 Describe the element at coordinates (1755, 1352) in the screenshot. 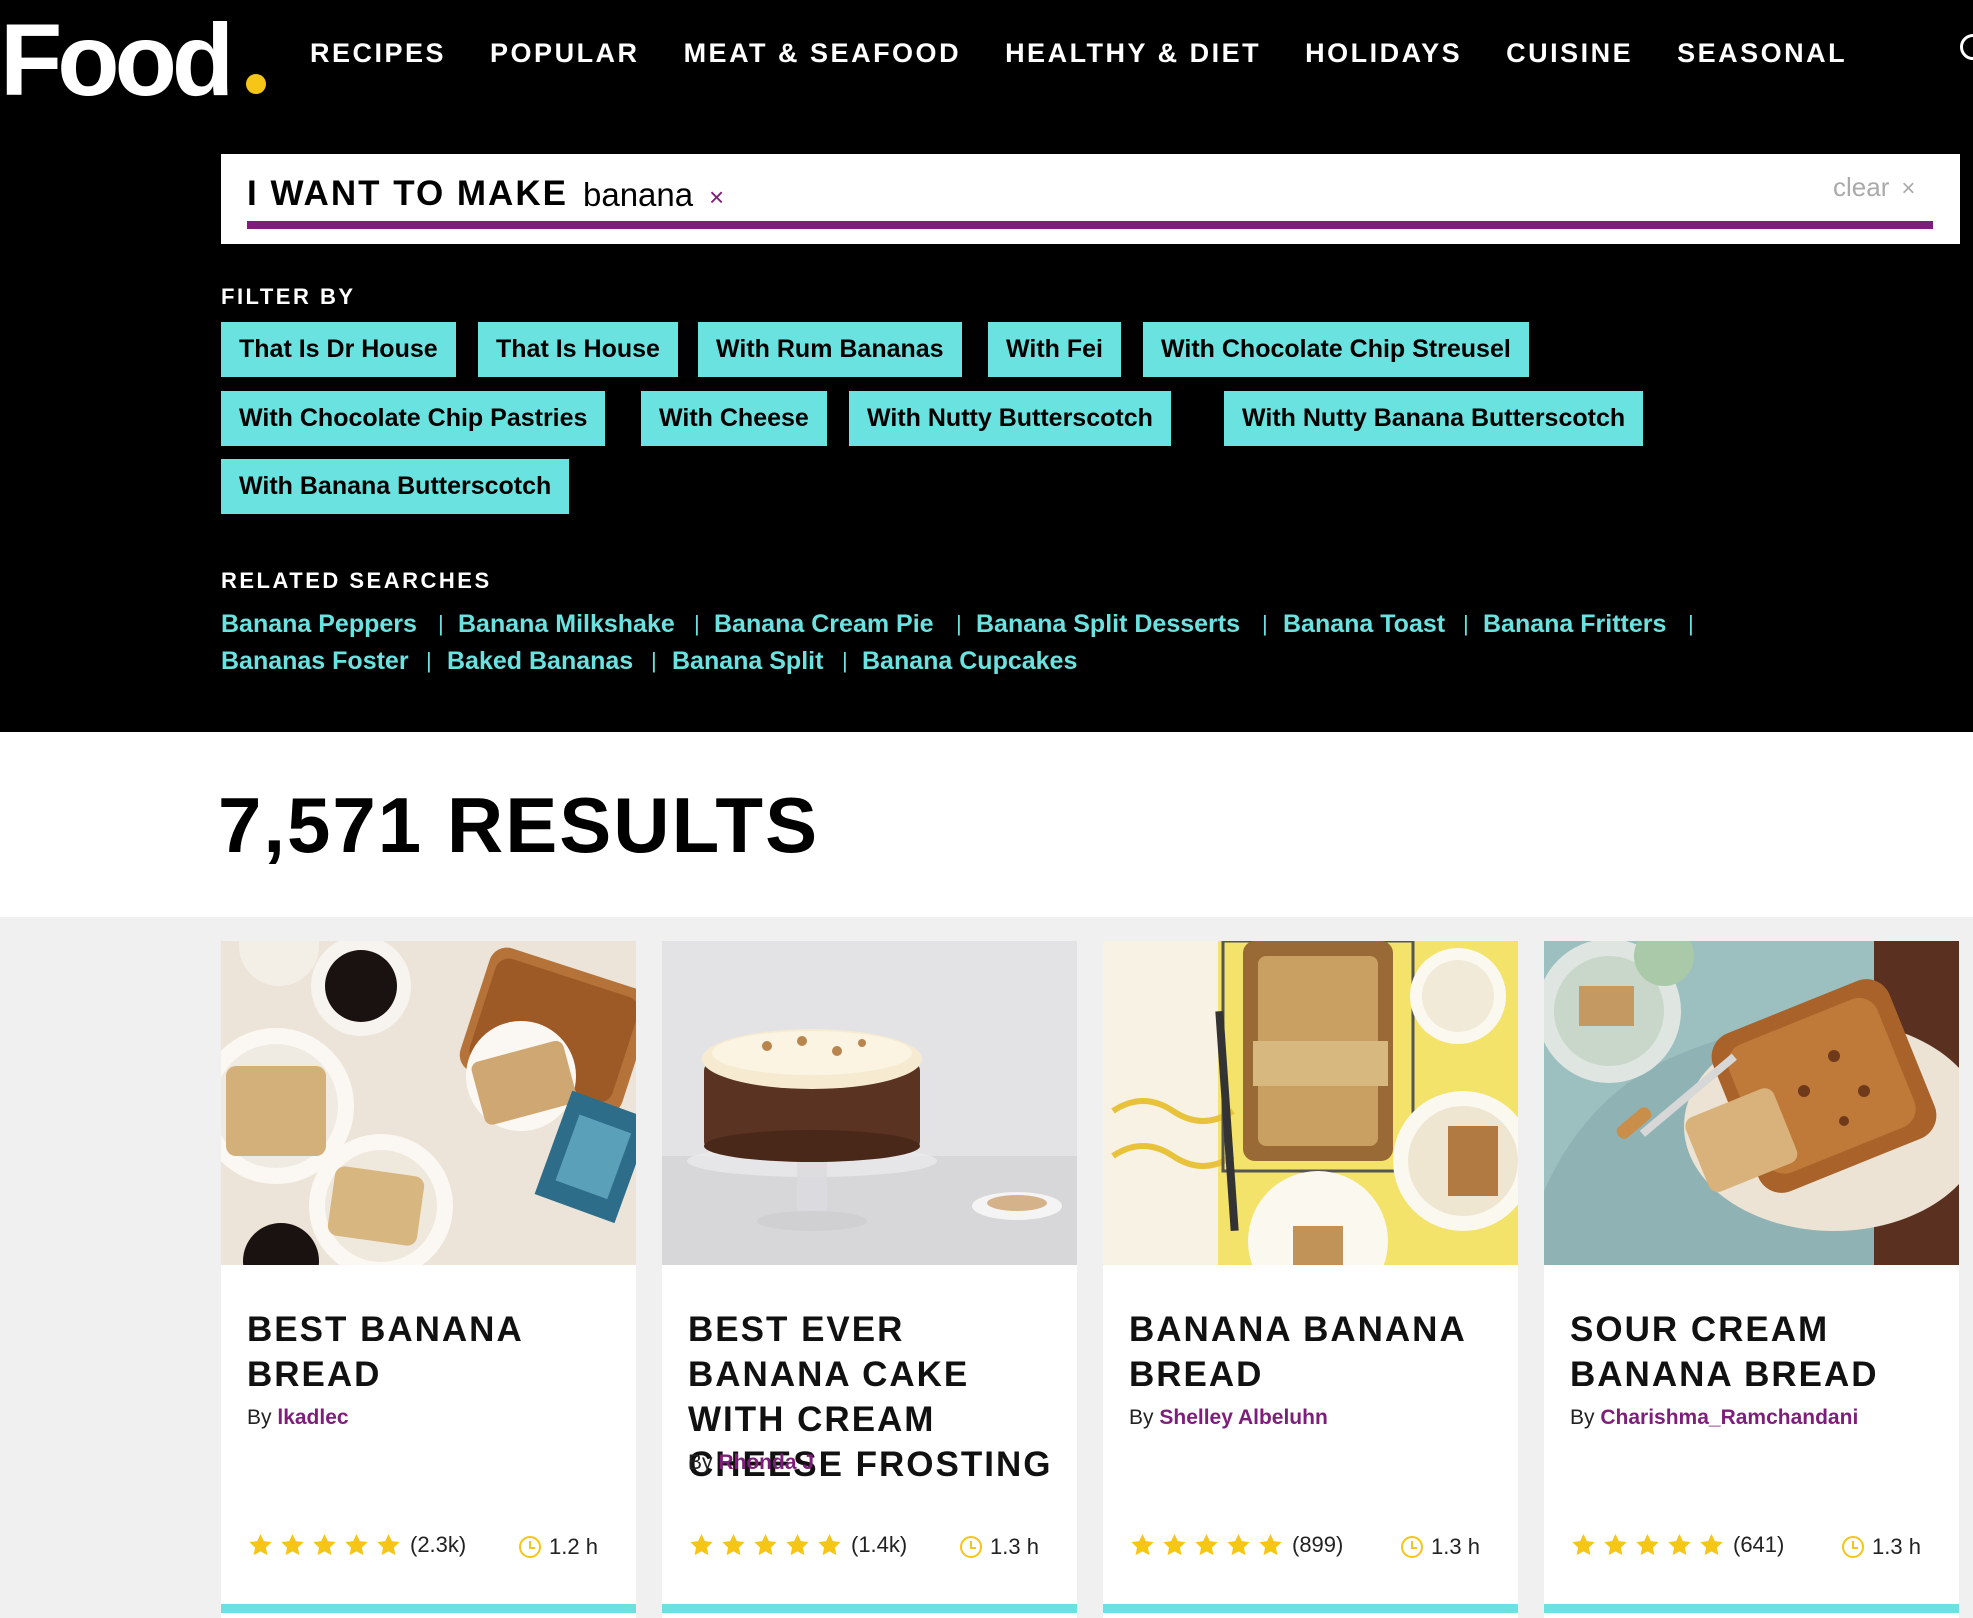

I see `recipe-title: SOUR CREAM BANANA BREAD` at that location.